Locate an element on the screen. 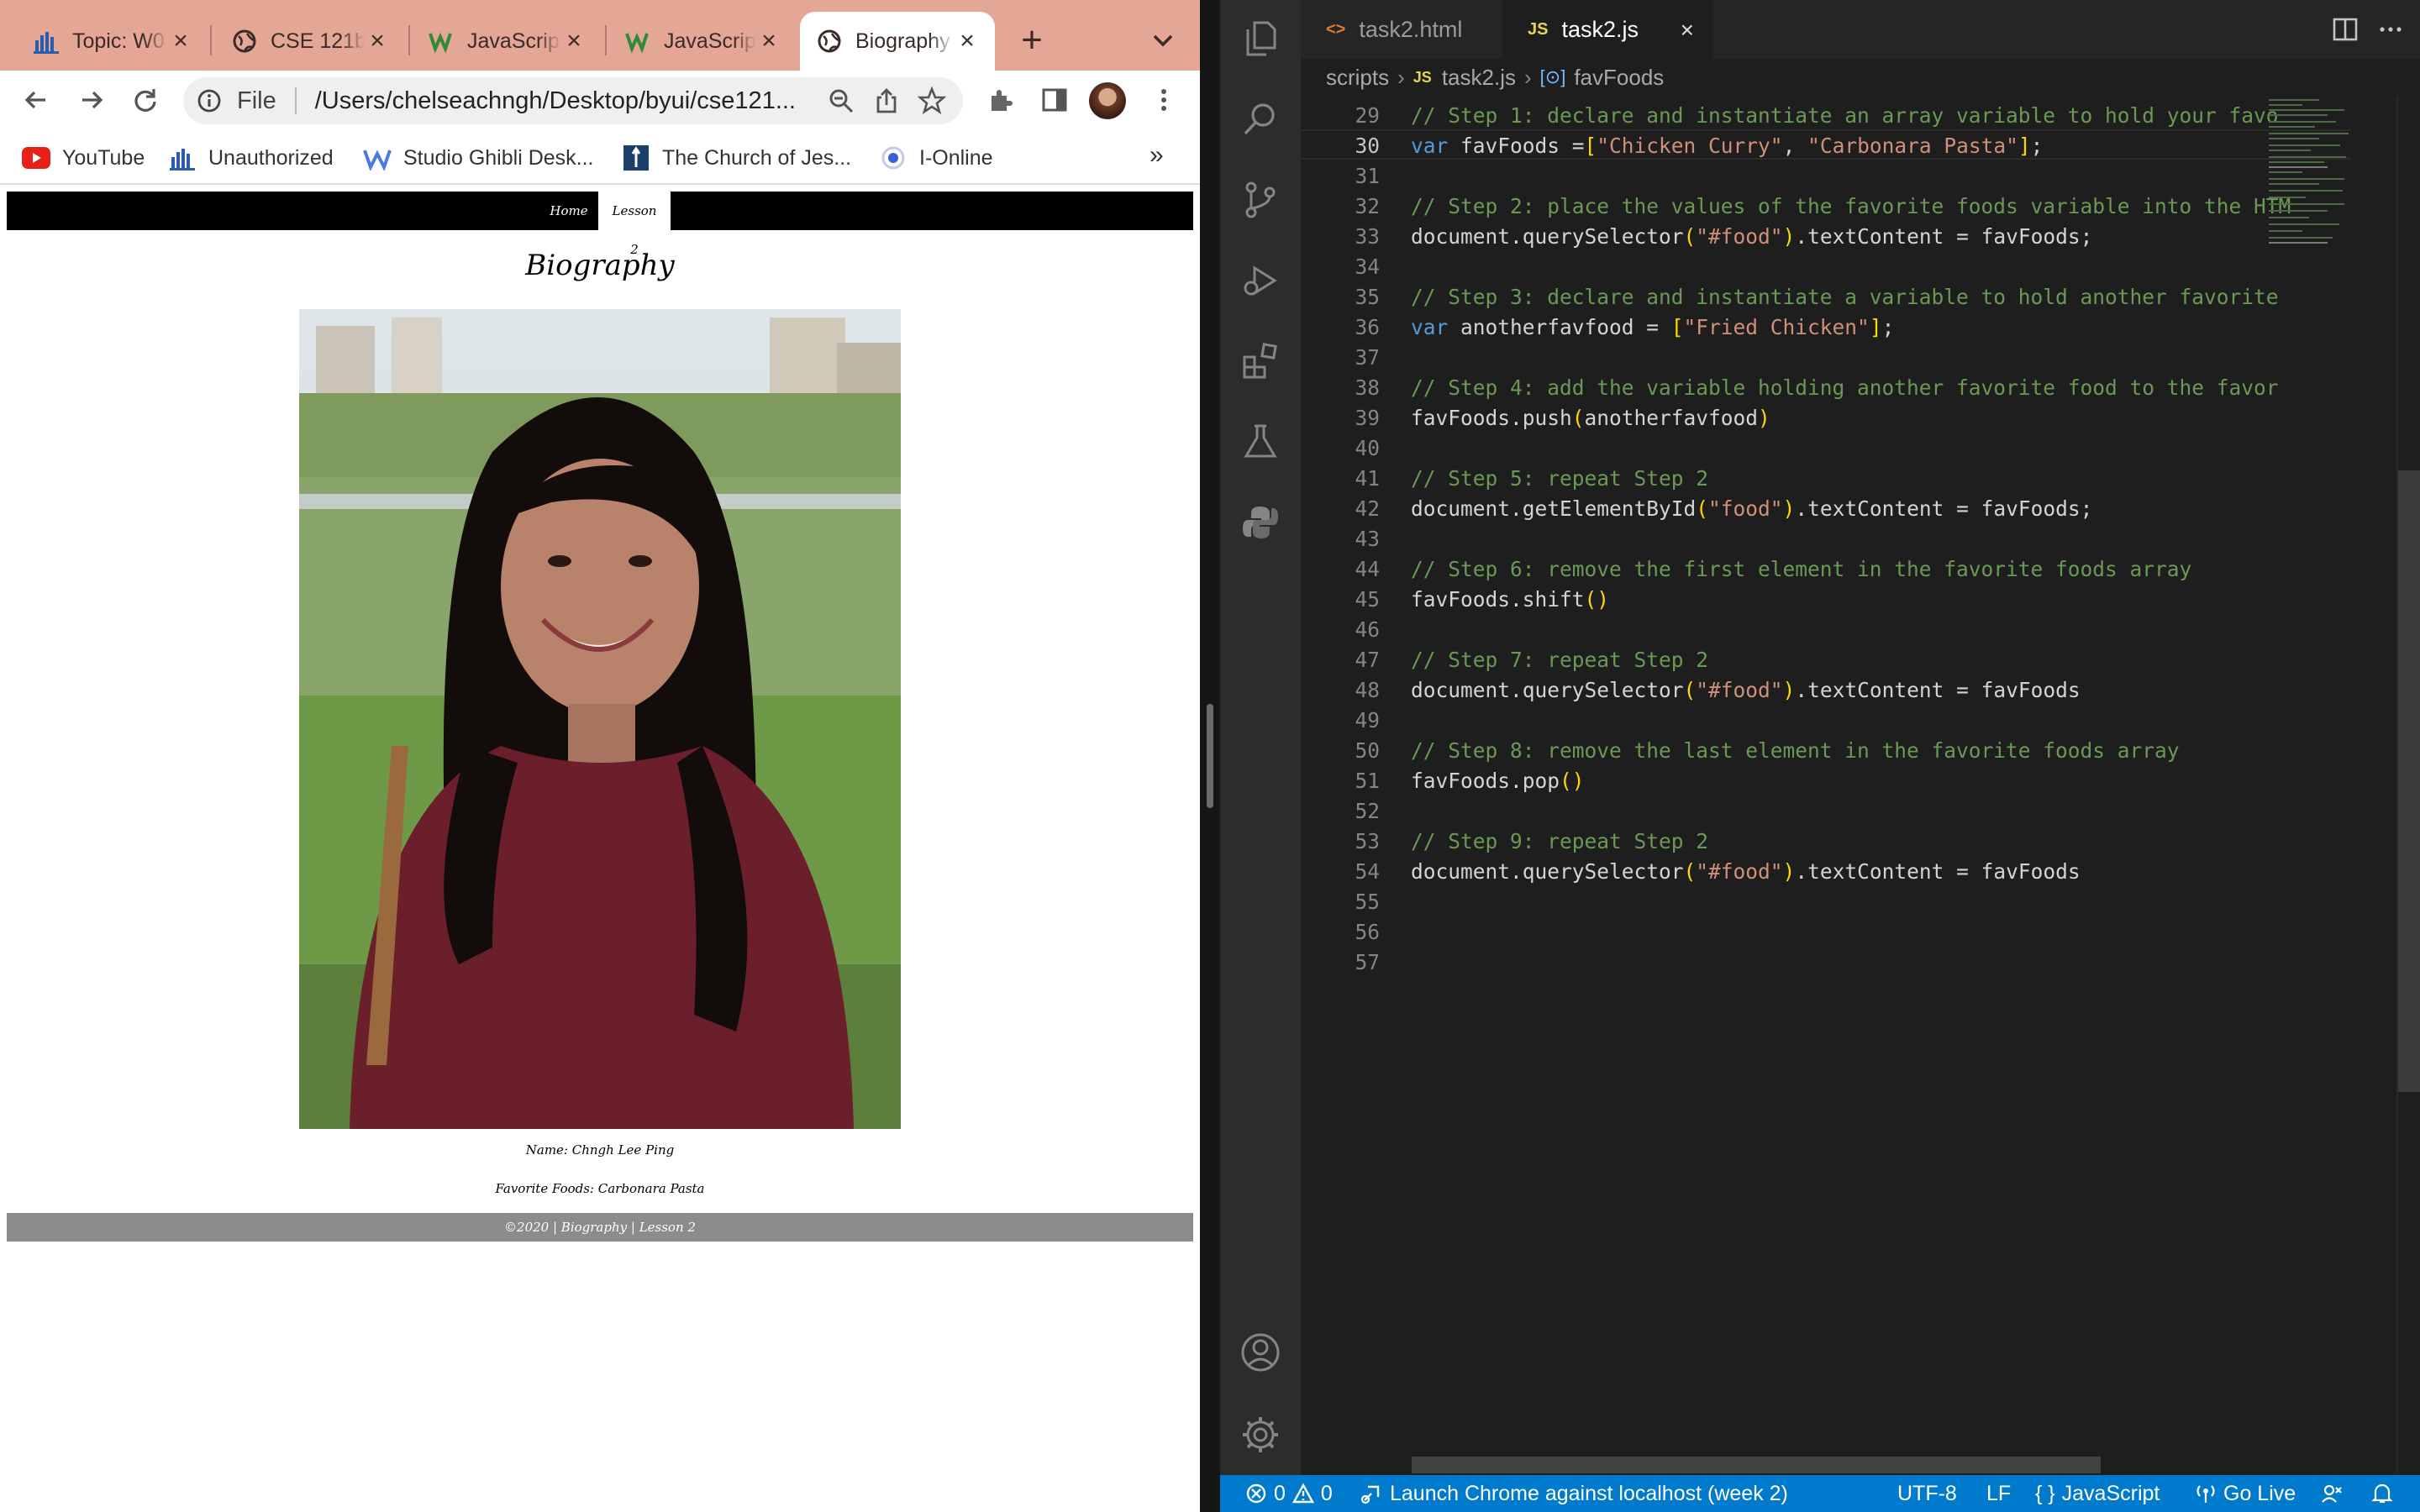 This screenshot has width=2420, height=1512. code-line: 46 is located at coordinates (1826, 630).